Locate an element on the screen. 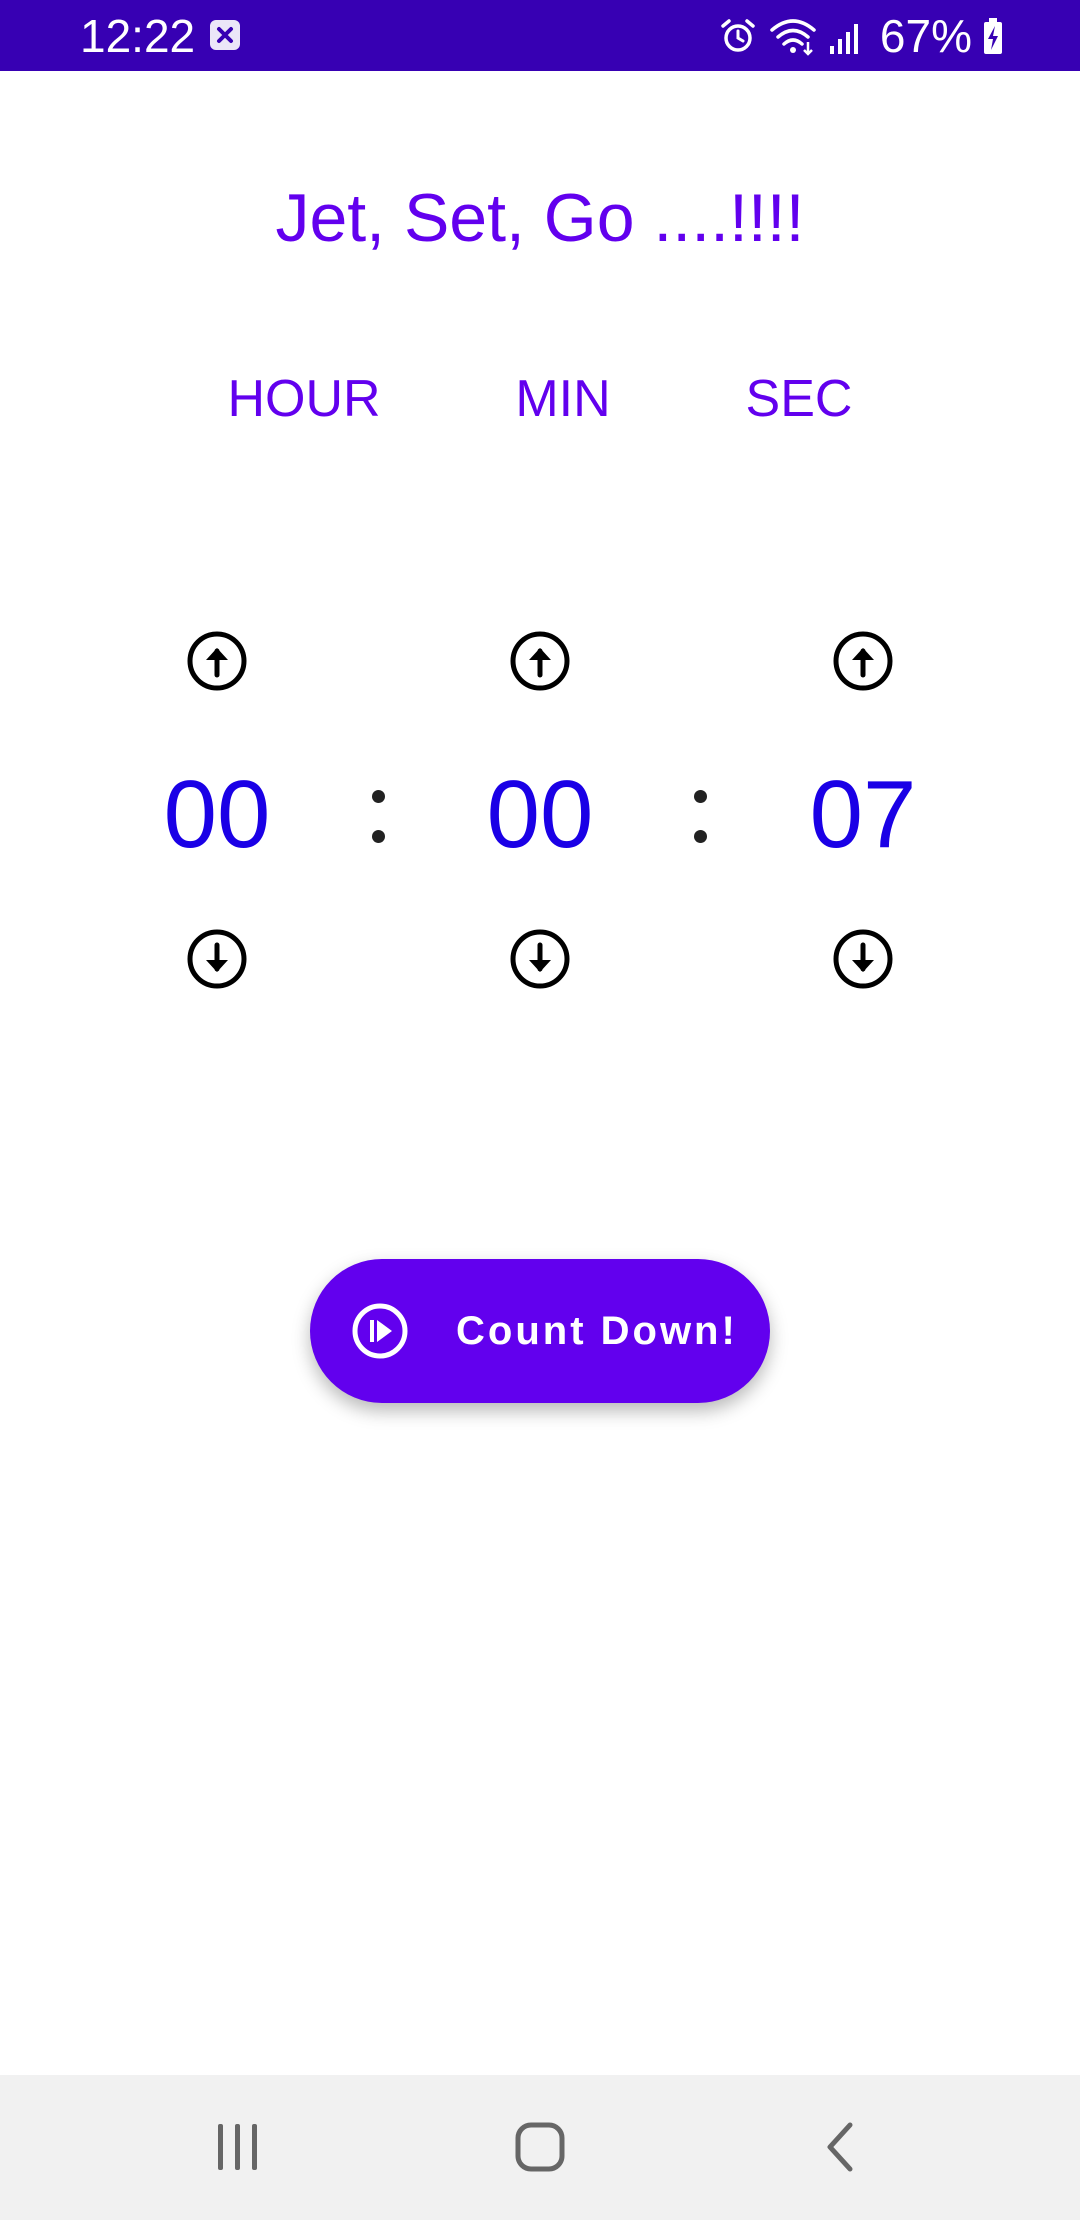  page-title: Jet, Set, Go ....!!!! is located at coordinates (540, 218).